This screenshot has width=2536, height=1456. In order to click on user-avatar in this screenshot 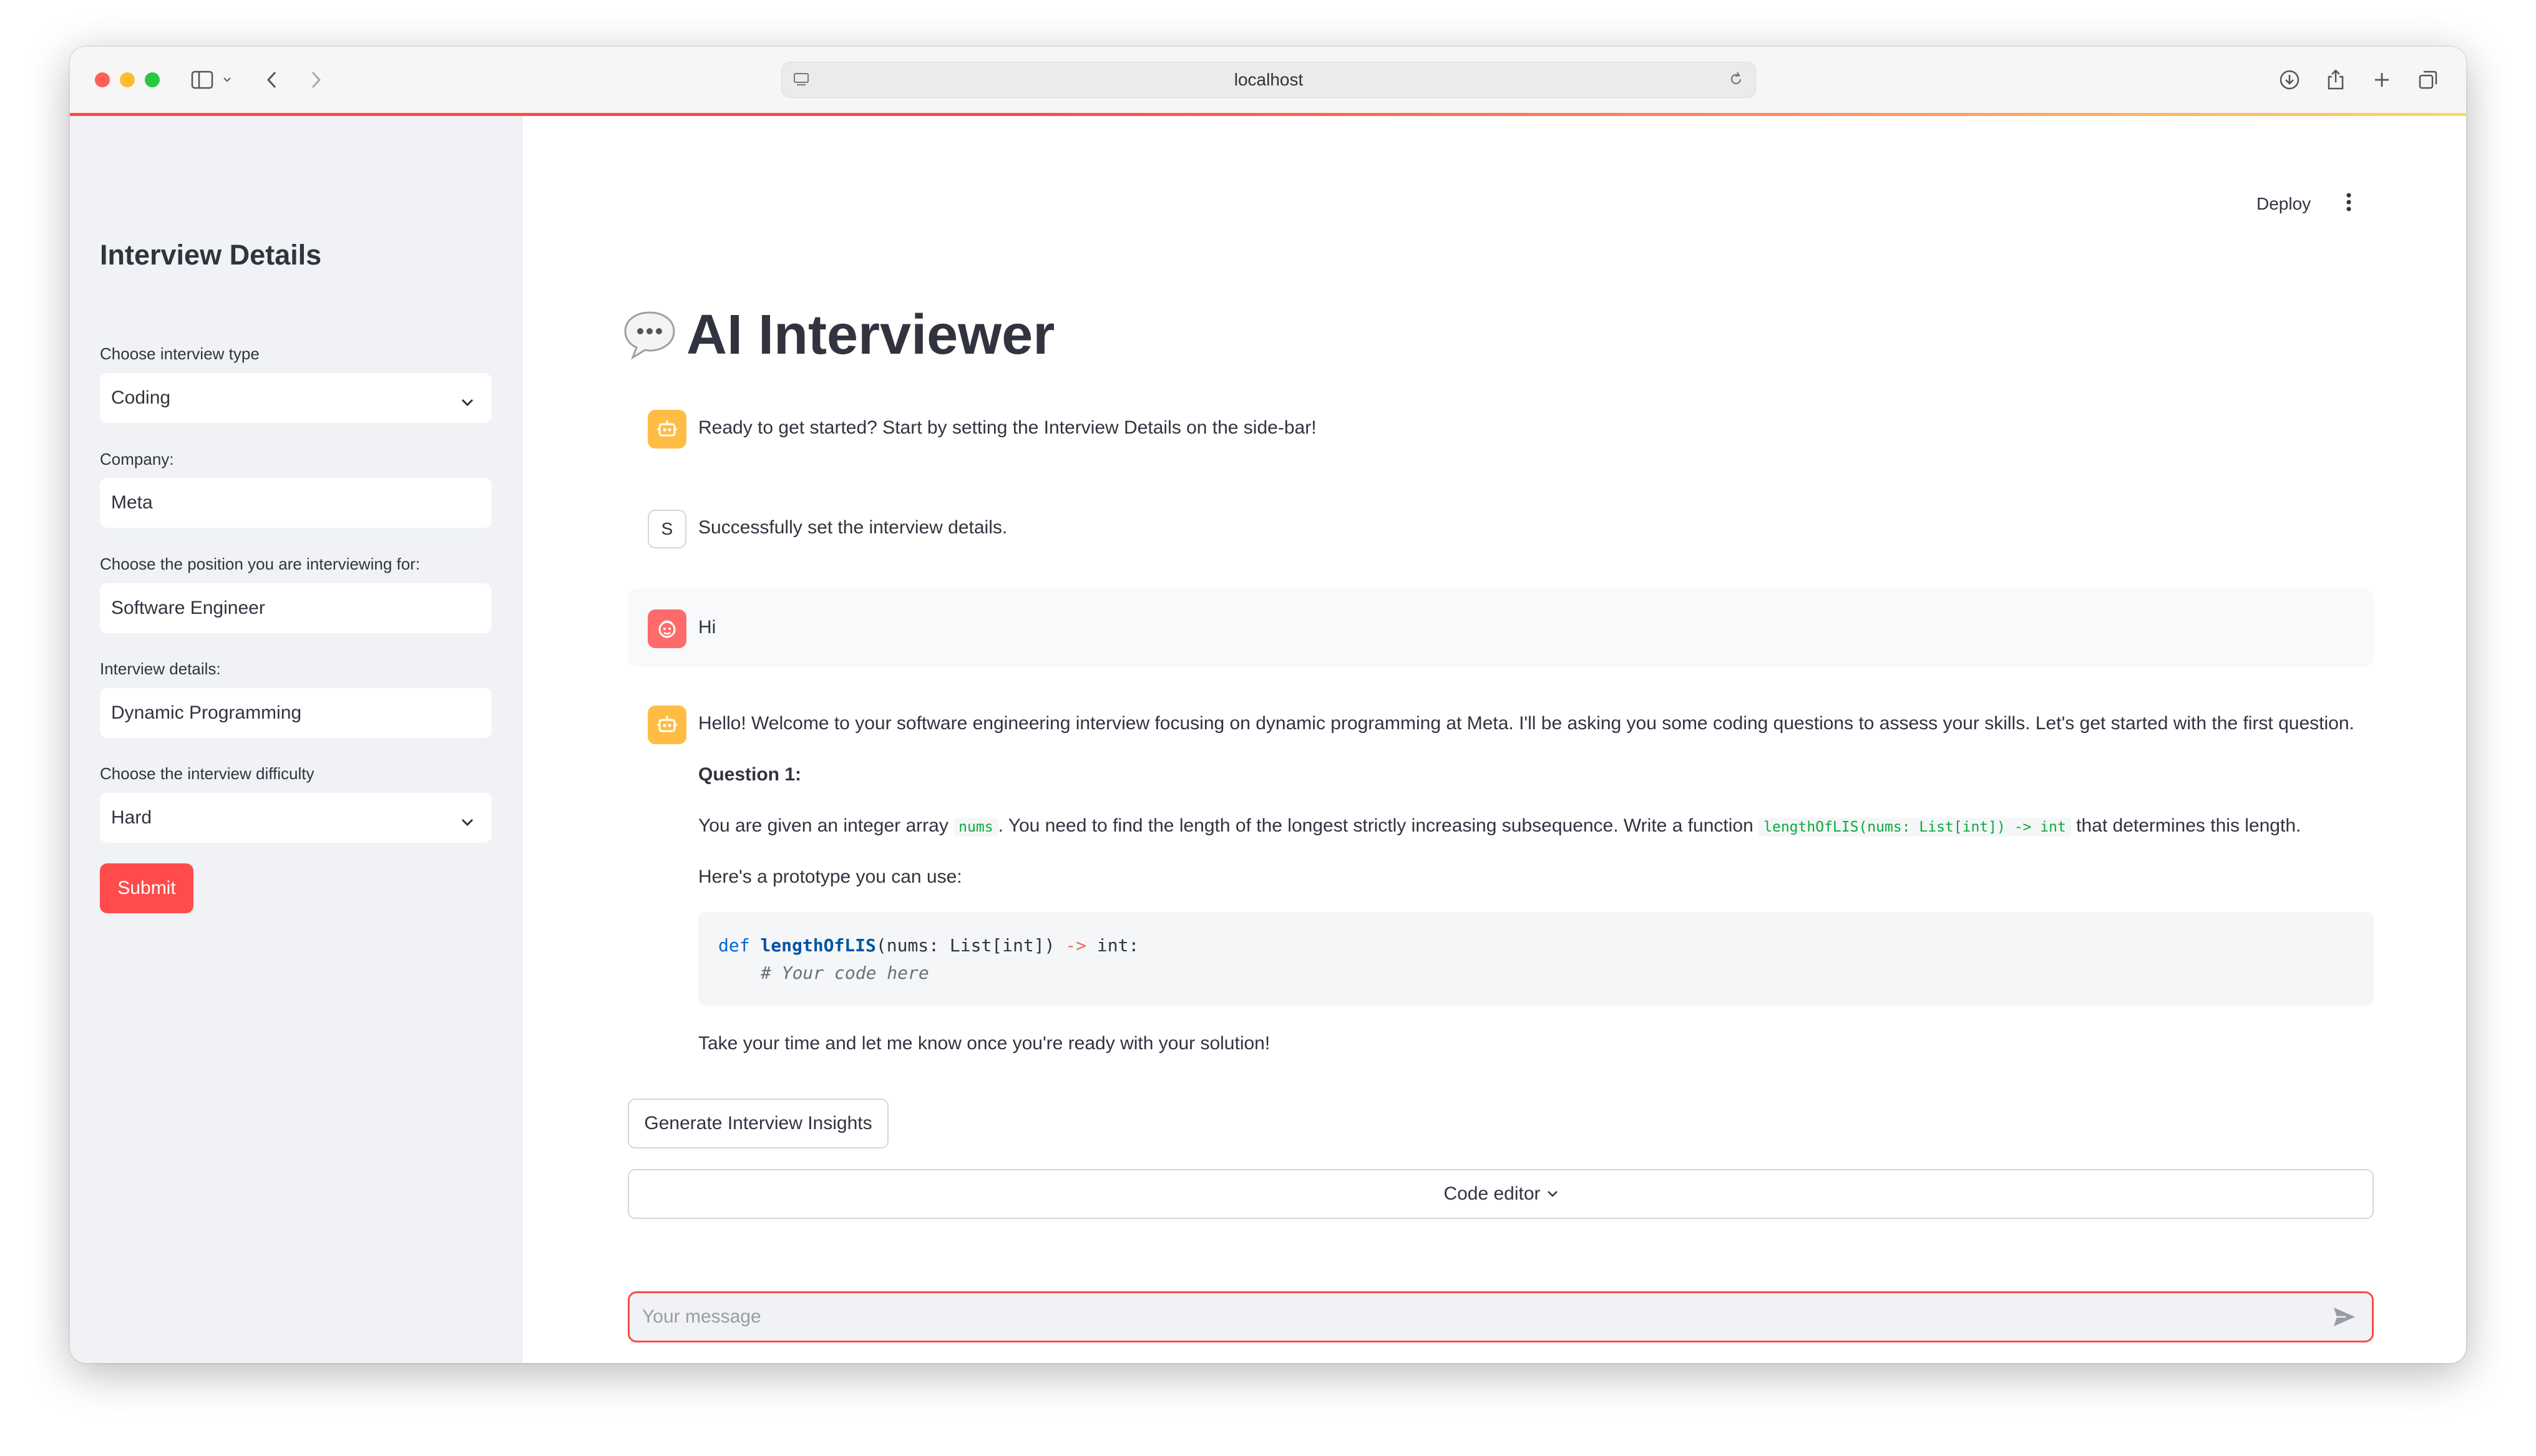, I will do `click(667, 628)`.